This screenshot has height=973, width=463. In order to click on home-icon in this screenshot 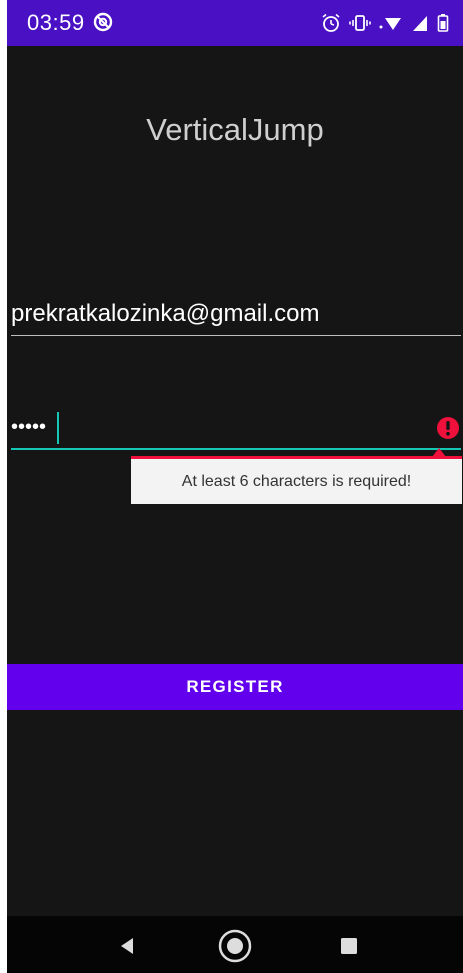, I will do `click(235, 946)`.